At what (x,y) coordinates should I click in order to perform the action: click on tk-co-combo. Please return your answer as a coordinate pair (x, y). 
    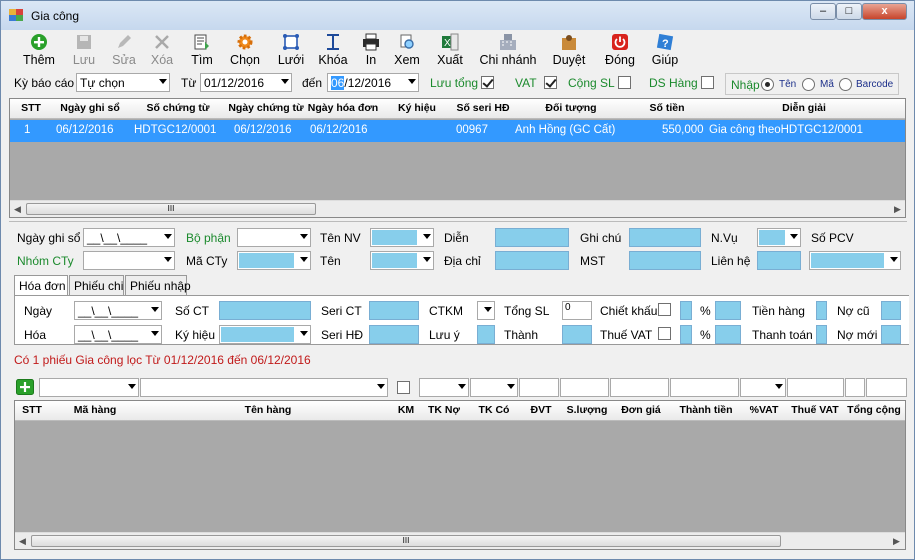
    Looking at the image, I should click on (494, 387).